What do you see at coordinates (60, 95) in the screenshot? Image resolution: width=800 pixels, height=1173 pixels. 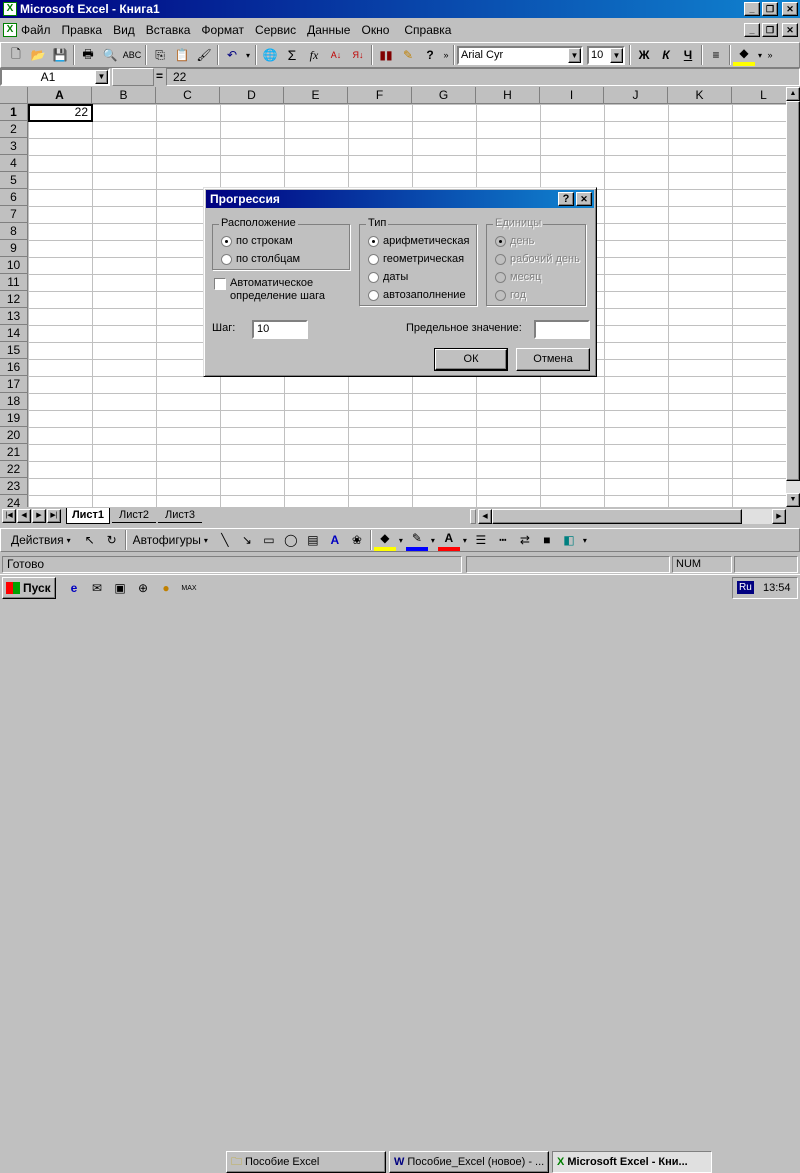 I see `column-header-a: A` at bounding box center [60, 95].